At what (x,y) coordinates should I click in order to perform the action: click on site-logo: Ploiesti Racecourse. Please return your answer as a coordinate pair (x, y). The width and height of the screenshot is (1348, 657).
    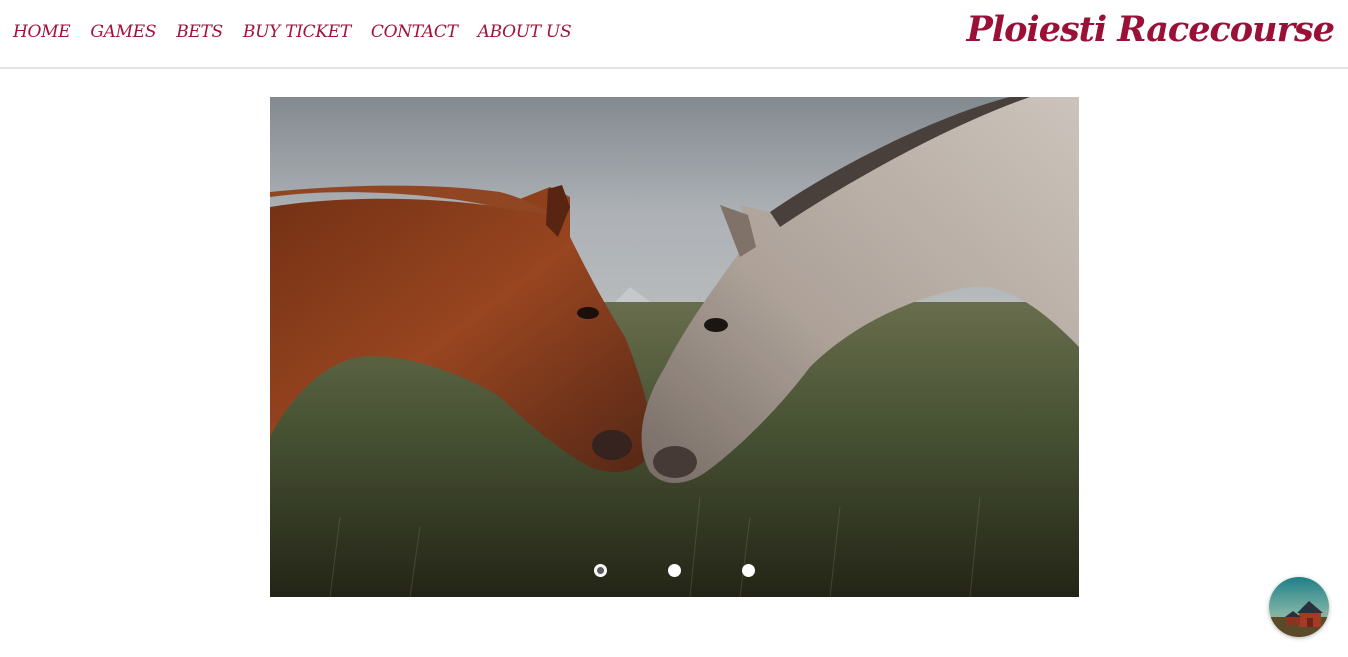
    Looking at the image, I should click on (1150, 29).